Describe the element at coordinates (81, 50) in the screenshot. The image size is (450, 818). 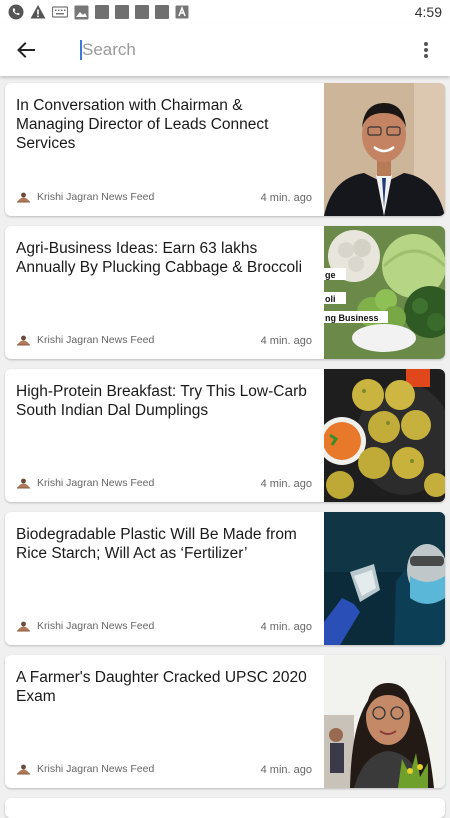
I see `text-cursor` at that location.